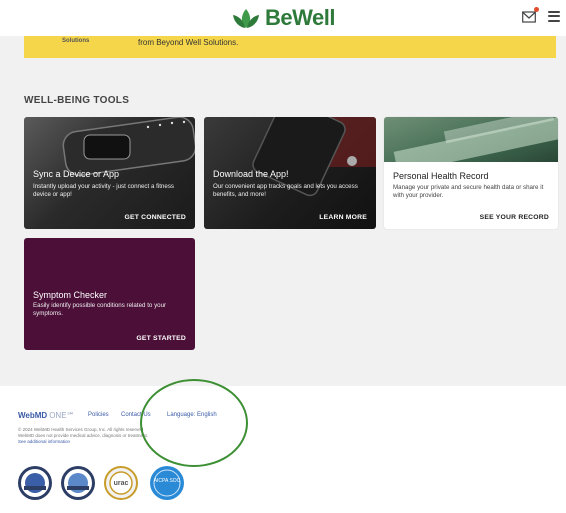 This screenshot has height=513, width=566. Describe the element at coordinates (98, 415) in the screenshot. I see `policies-link: Policies` at that location.